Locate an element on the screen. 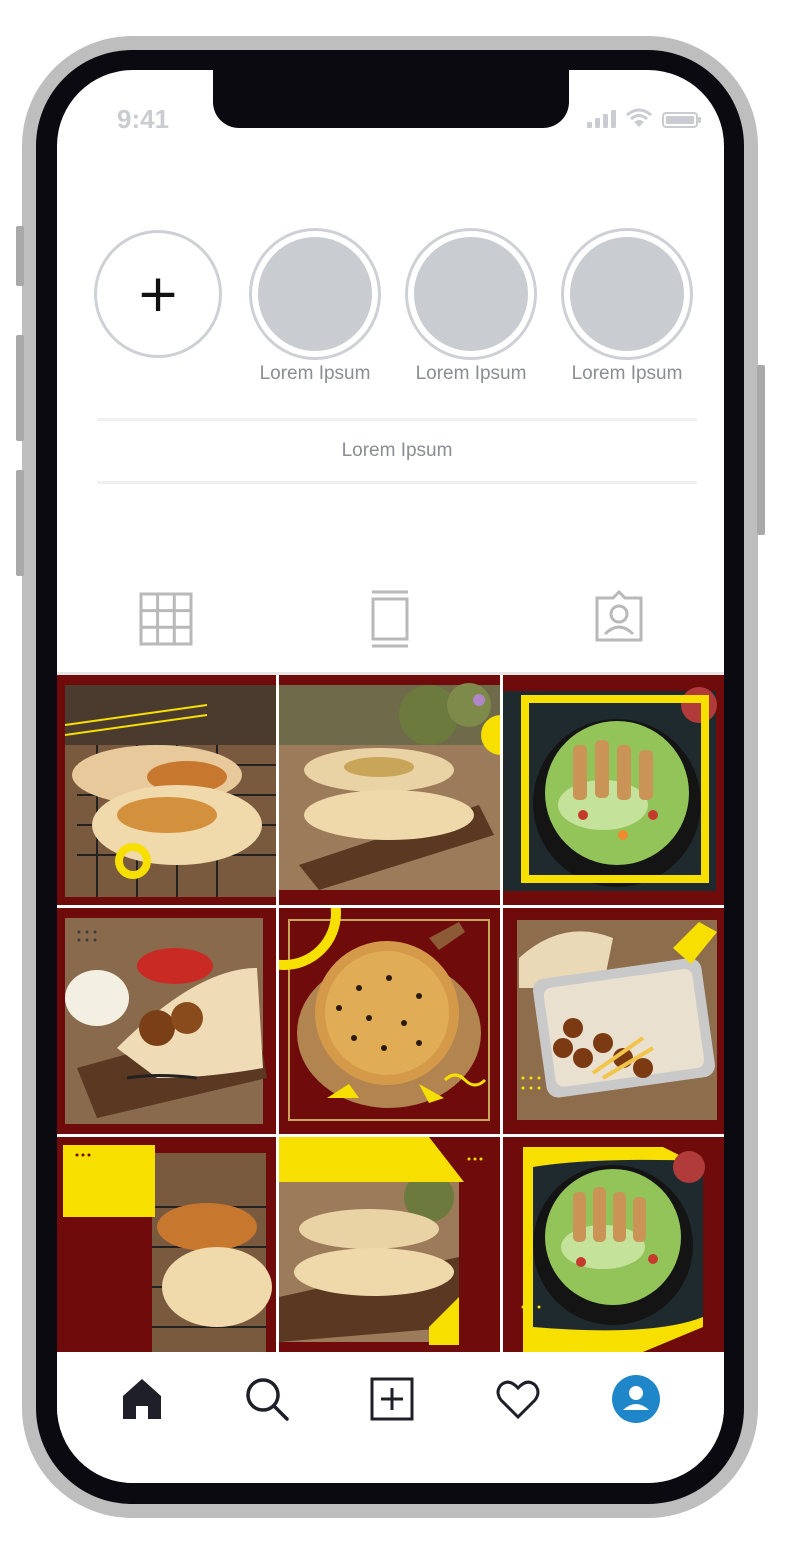 This screenshot has height=1560, width=795. story-new-circle: + is located at coordinates (158, 294).